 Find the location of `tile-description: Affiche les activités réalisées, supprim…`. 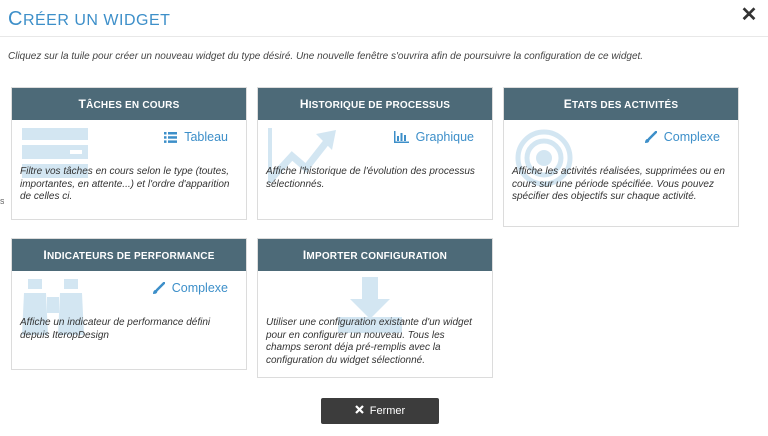

tile-description: Affiche les activités réalisées, supprim… is located at coordinates (618, 184).